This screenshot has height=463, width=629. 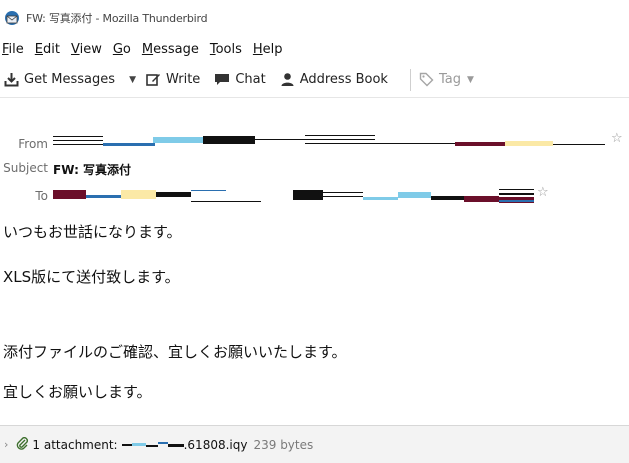 What do you see at coordinates (283, 444) in the screenshot?
I see `attachment-size: 239 bytes` at bounding box center [283, 444].